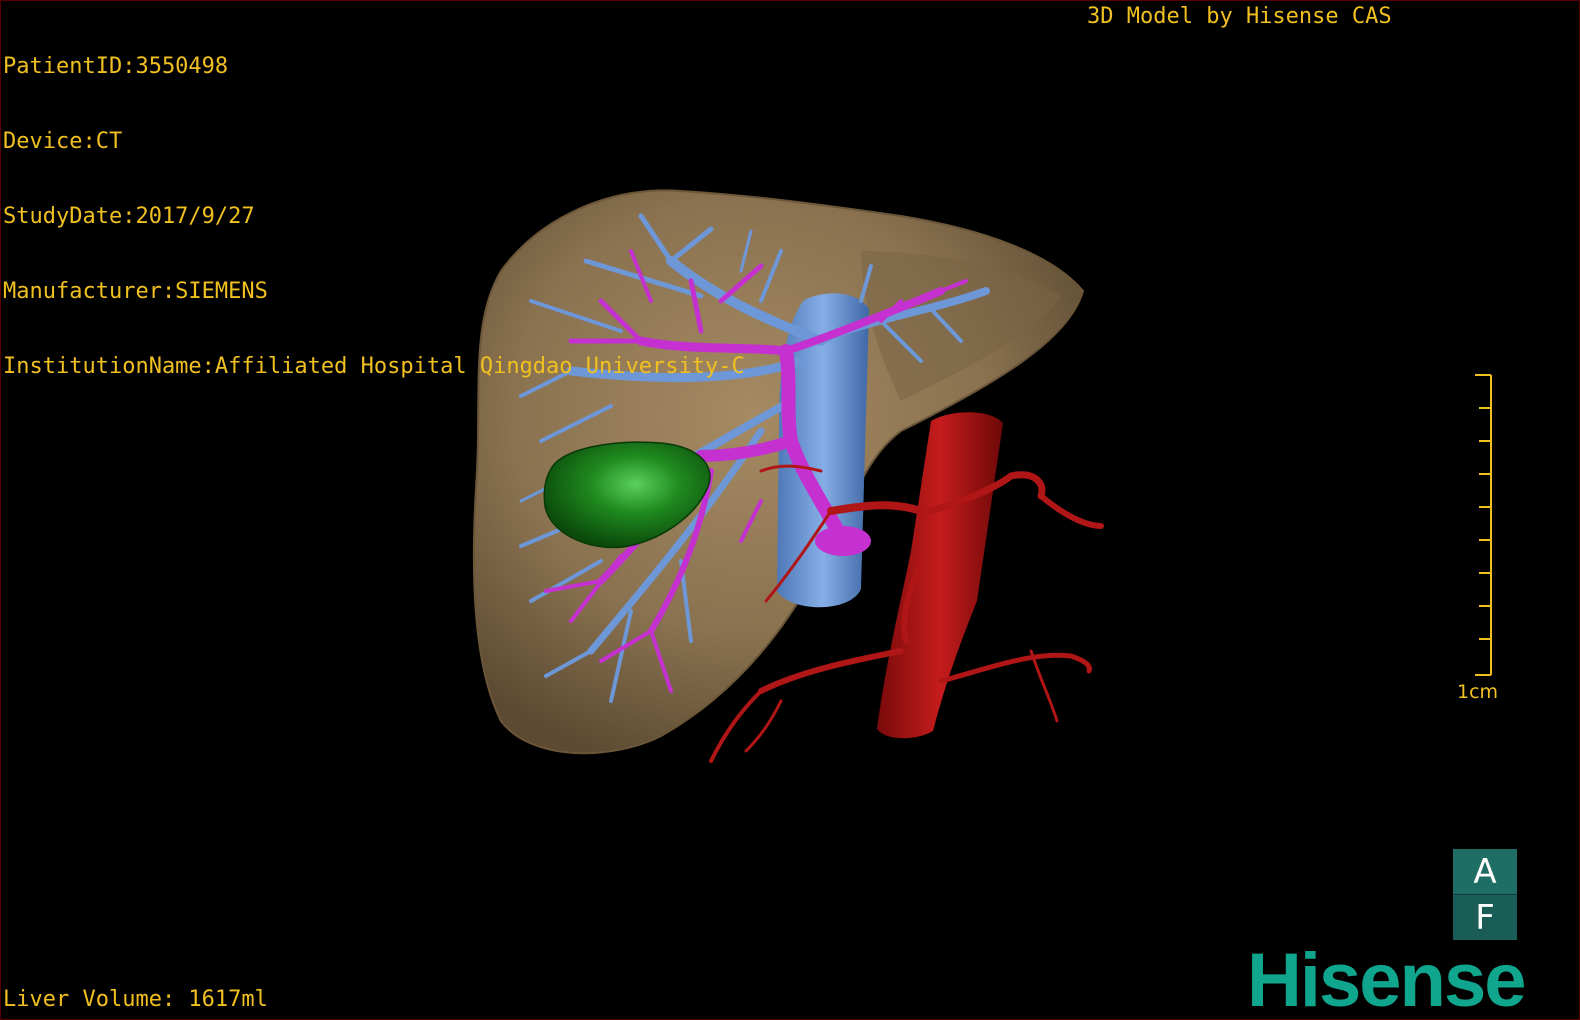 The height and width of the screenshot is (1020, 1580). Describe the element at coordinates (843, 541) in the screenshot. I see `portal-vein-trunk` at that location.